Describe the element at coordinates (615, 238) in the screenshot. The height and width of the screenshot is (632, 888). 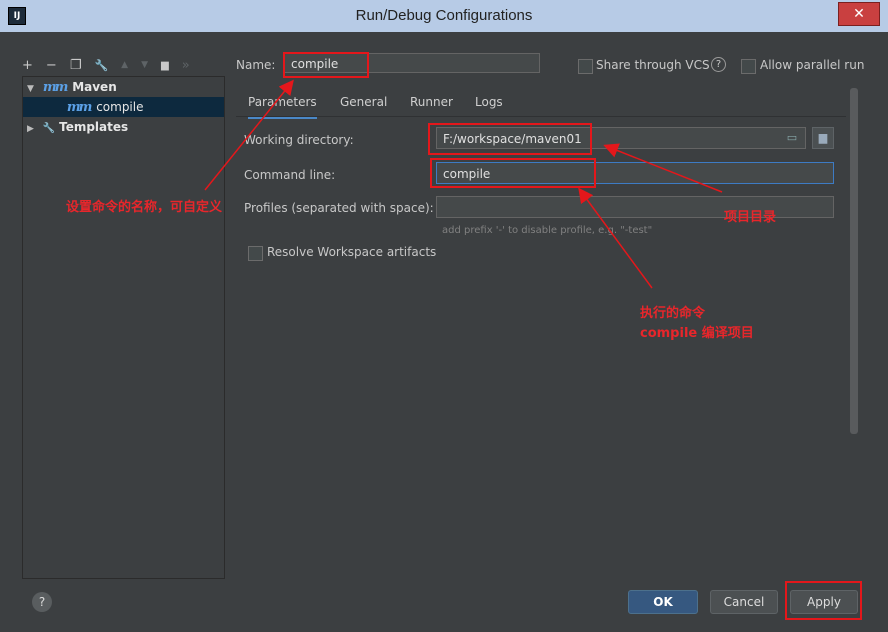
I see `cmd-arrow` at that location.